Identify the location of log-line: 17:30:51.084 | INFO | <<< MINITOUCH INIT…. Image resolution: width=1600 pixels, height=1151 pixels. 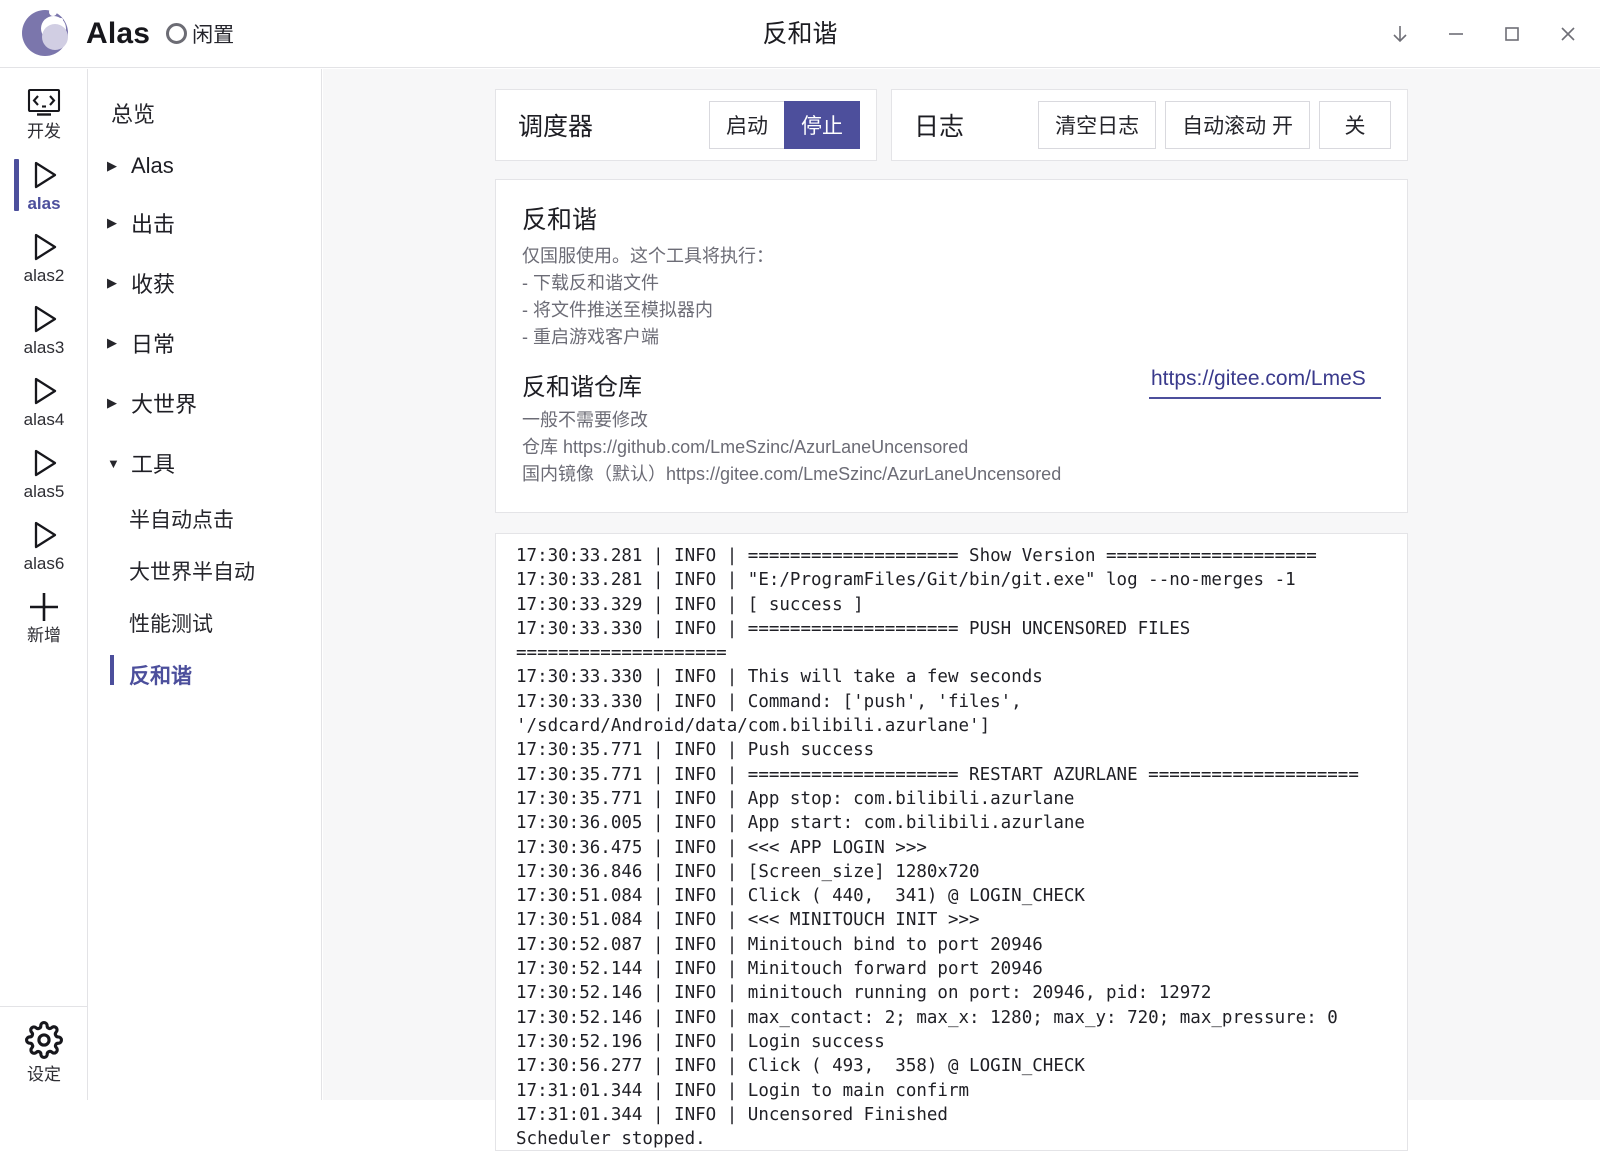
(748, 920).